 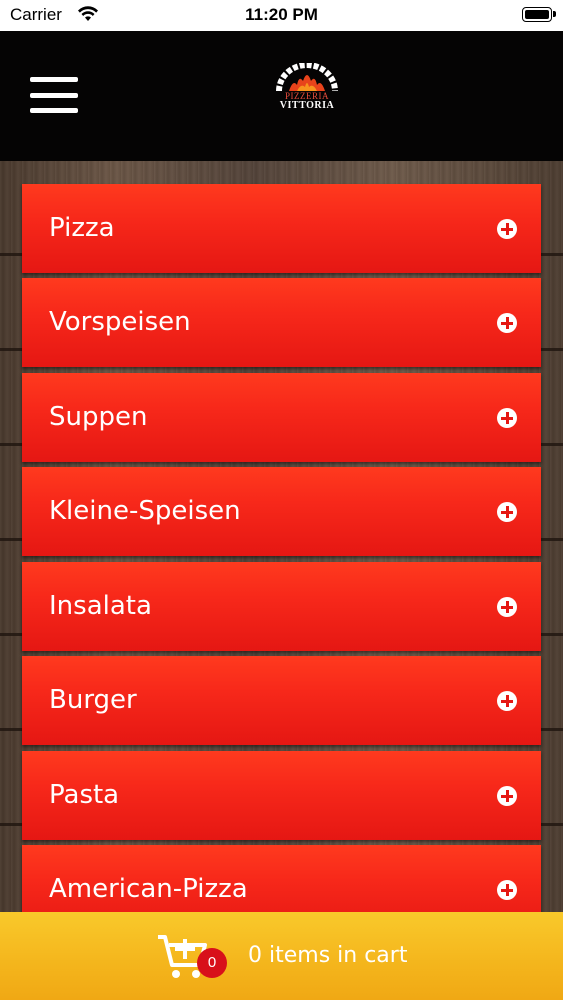 I want to click on clock: 11:20 PM, so click(x=281, y=14).